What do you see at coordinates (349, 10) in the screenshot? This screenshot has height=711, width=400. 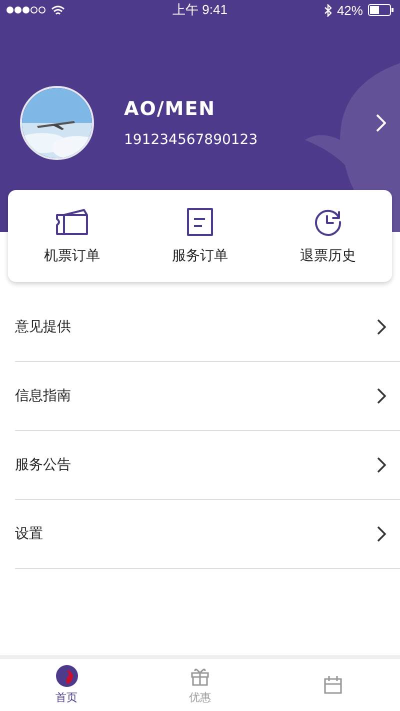 I see `battery-percent: 42%` at bounding box center [349, 10].